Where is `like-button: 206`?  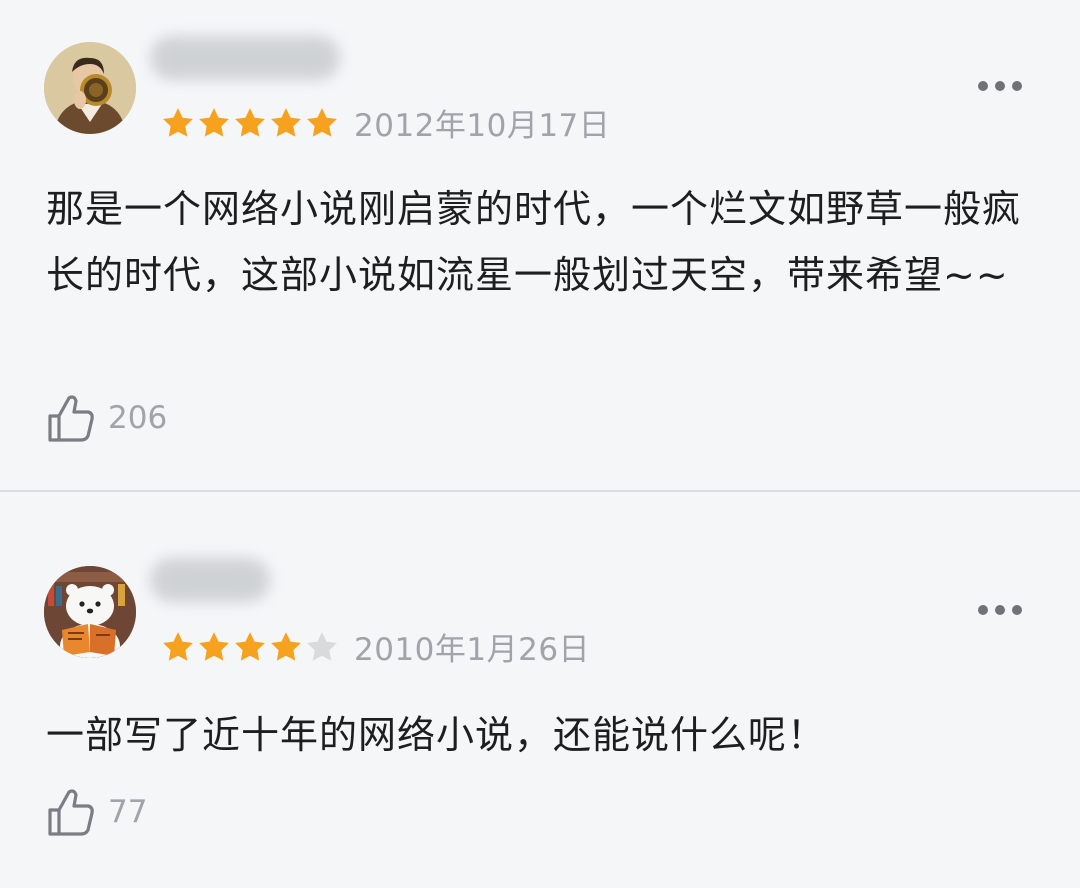 like-button: 206 is located at coordinates (106, 418).